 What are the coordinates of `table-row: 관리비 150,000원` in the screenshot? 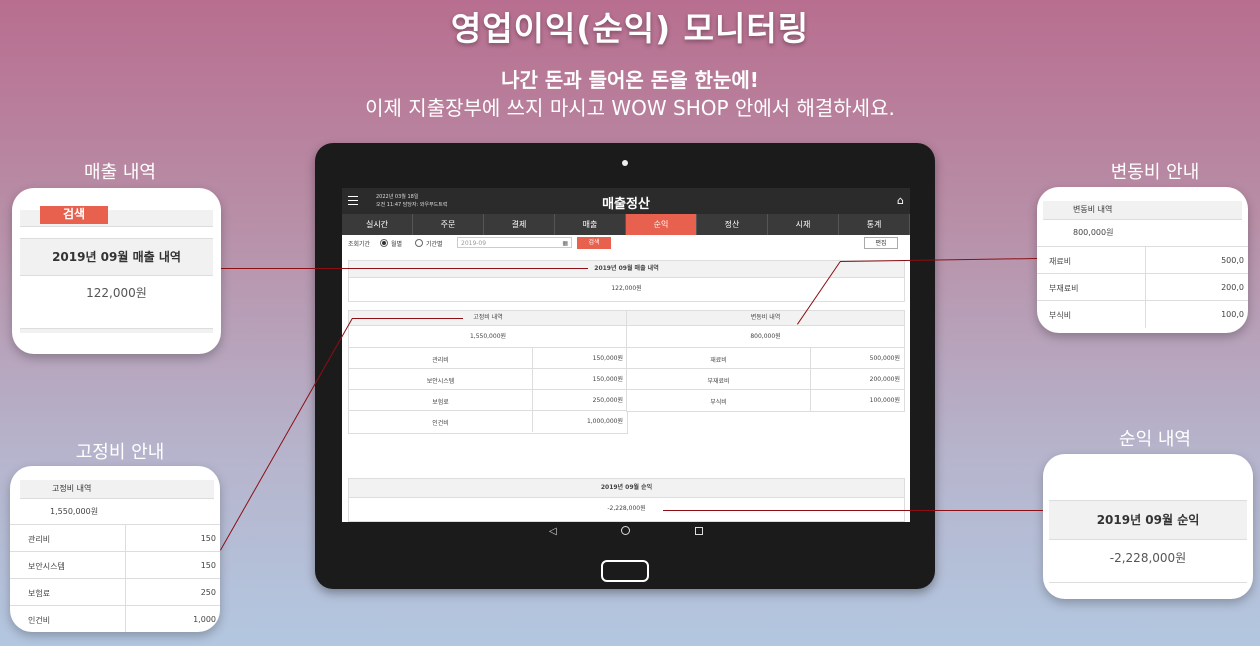 It's located at (488, 358).